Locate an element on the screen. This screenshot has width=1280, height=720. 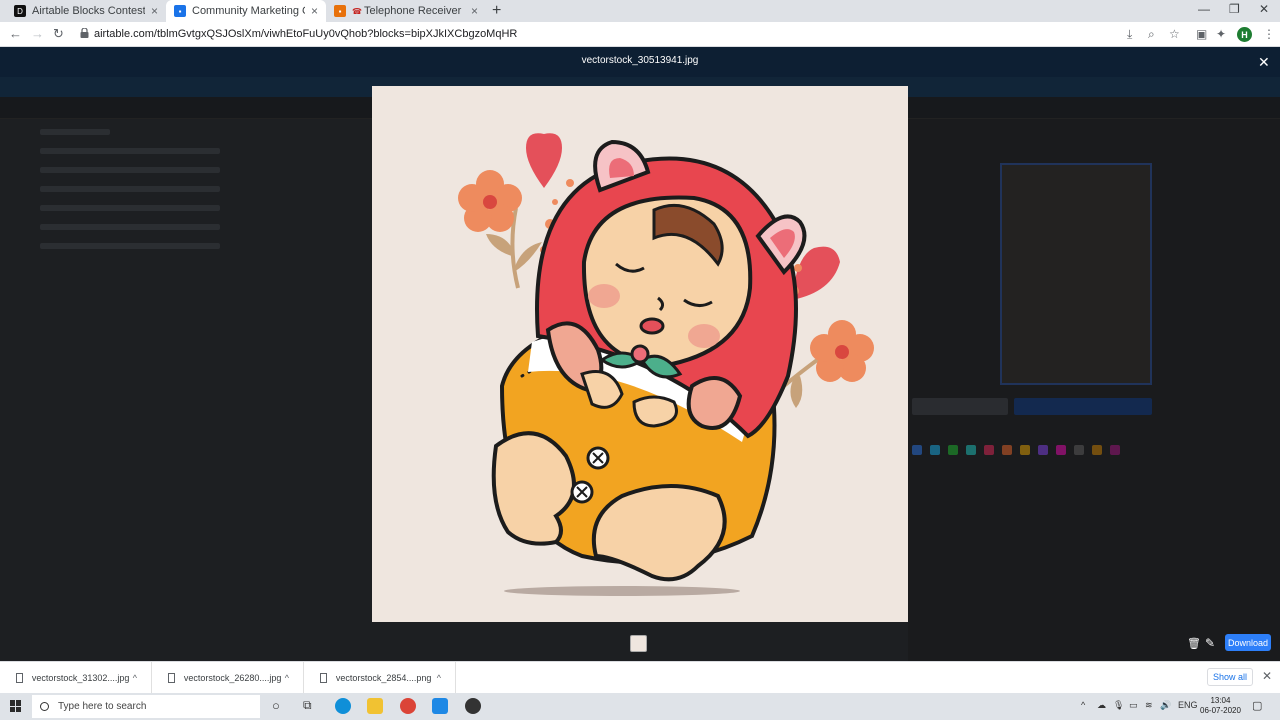
taskbar-search-box: Type here to search is located at coordinates (146, 706).